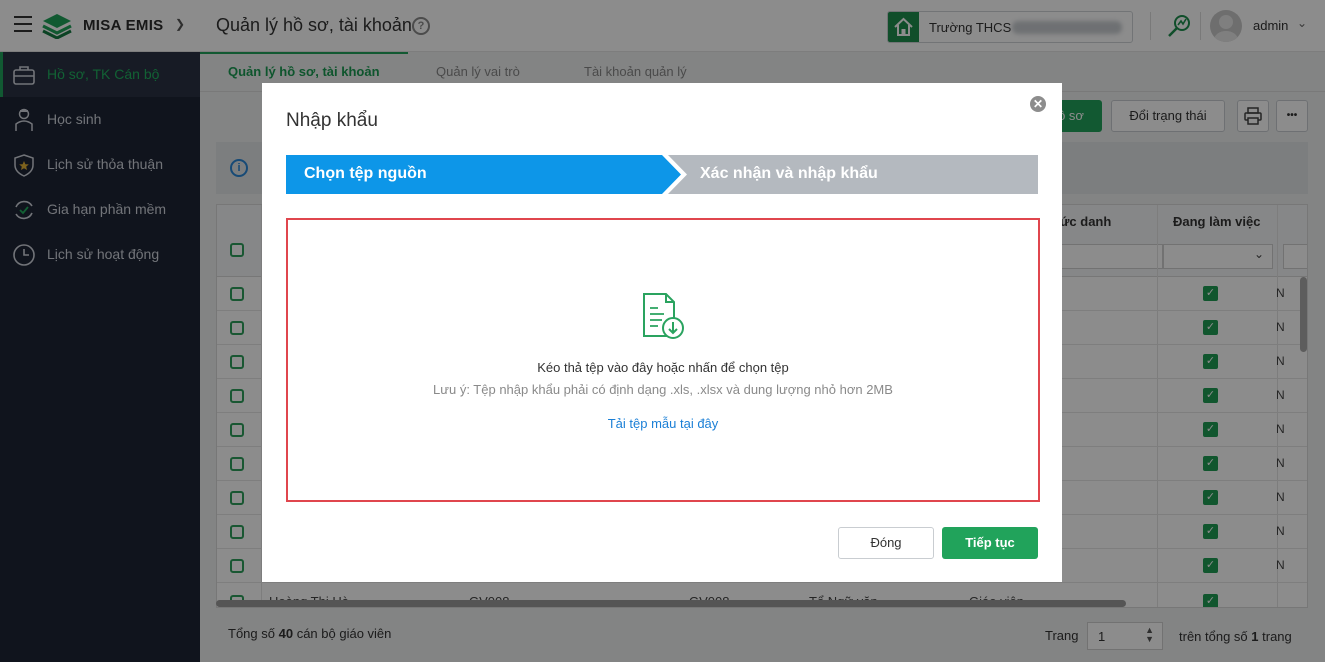 This screenshot has width=1325, height=662. Describe the element at coordinates (332, 120) in the screenshot. I see `dialog-title: Nhập khẩu` at that location.